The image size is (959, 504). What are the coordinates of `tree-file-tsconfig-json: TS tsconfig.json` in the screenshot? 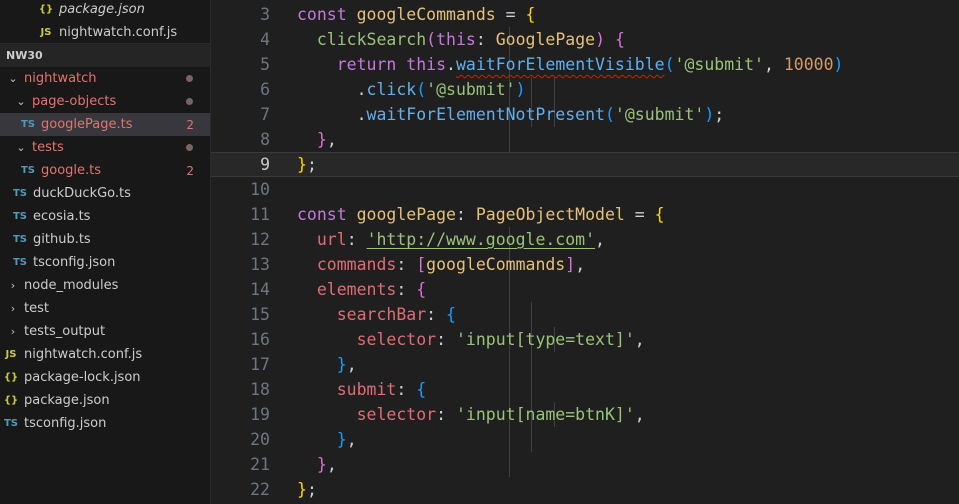 It's located at (105, 423).